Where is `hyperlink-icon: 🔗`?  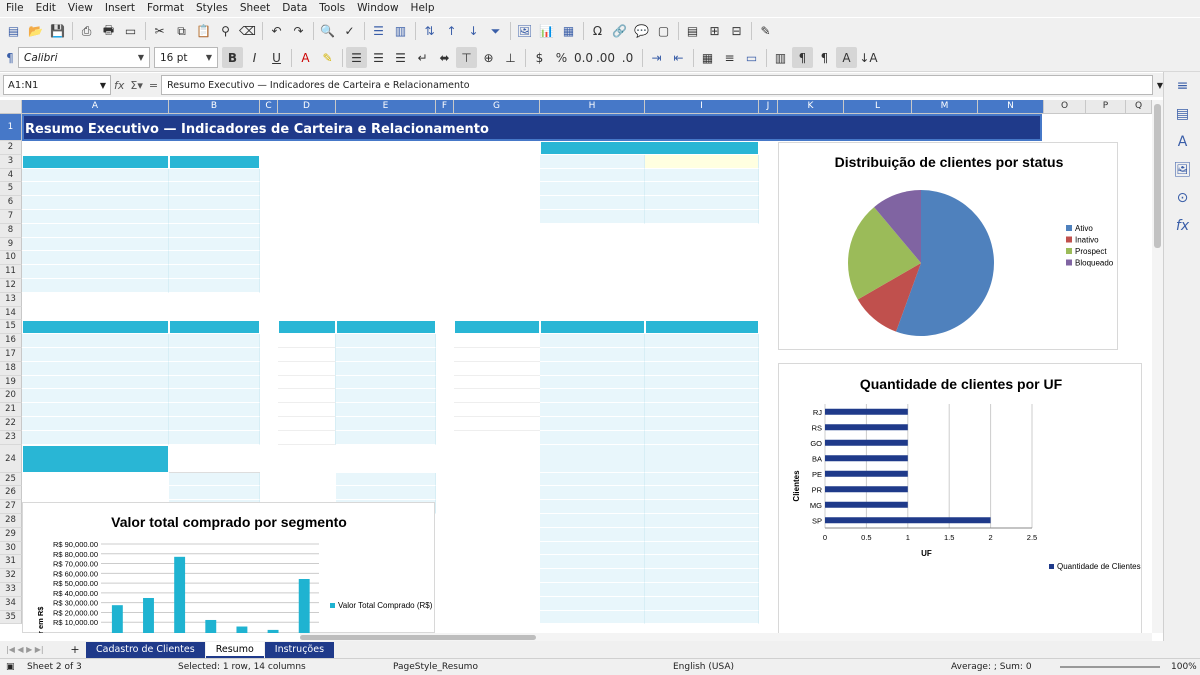 hyperlink-icon: 🔗 is located at coordinates (619, 31).